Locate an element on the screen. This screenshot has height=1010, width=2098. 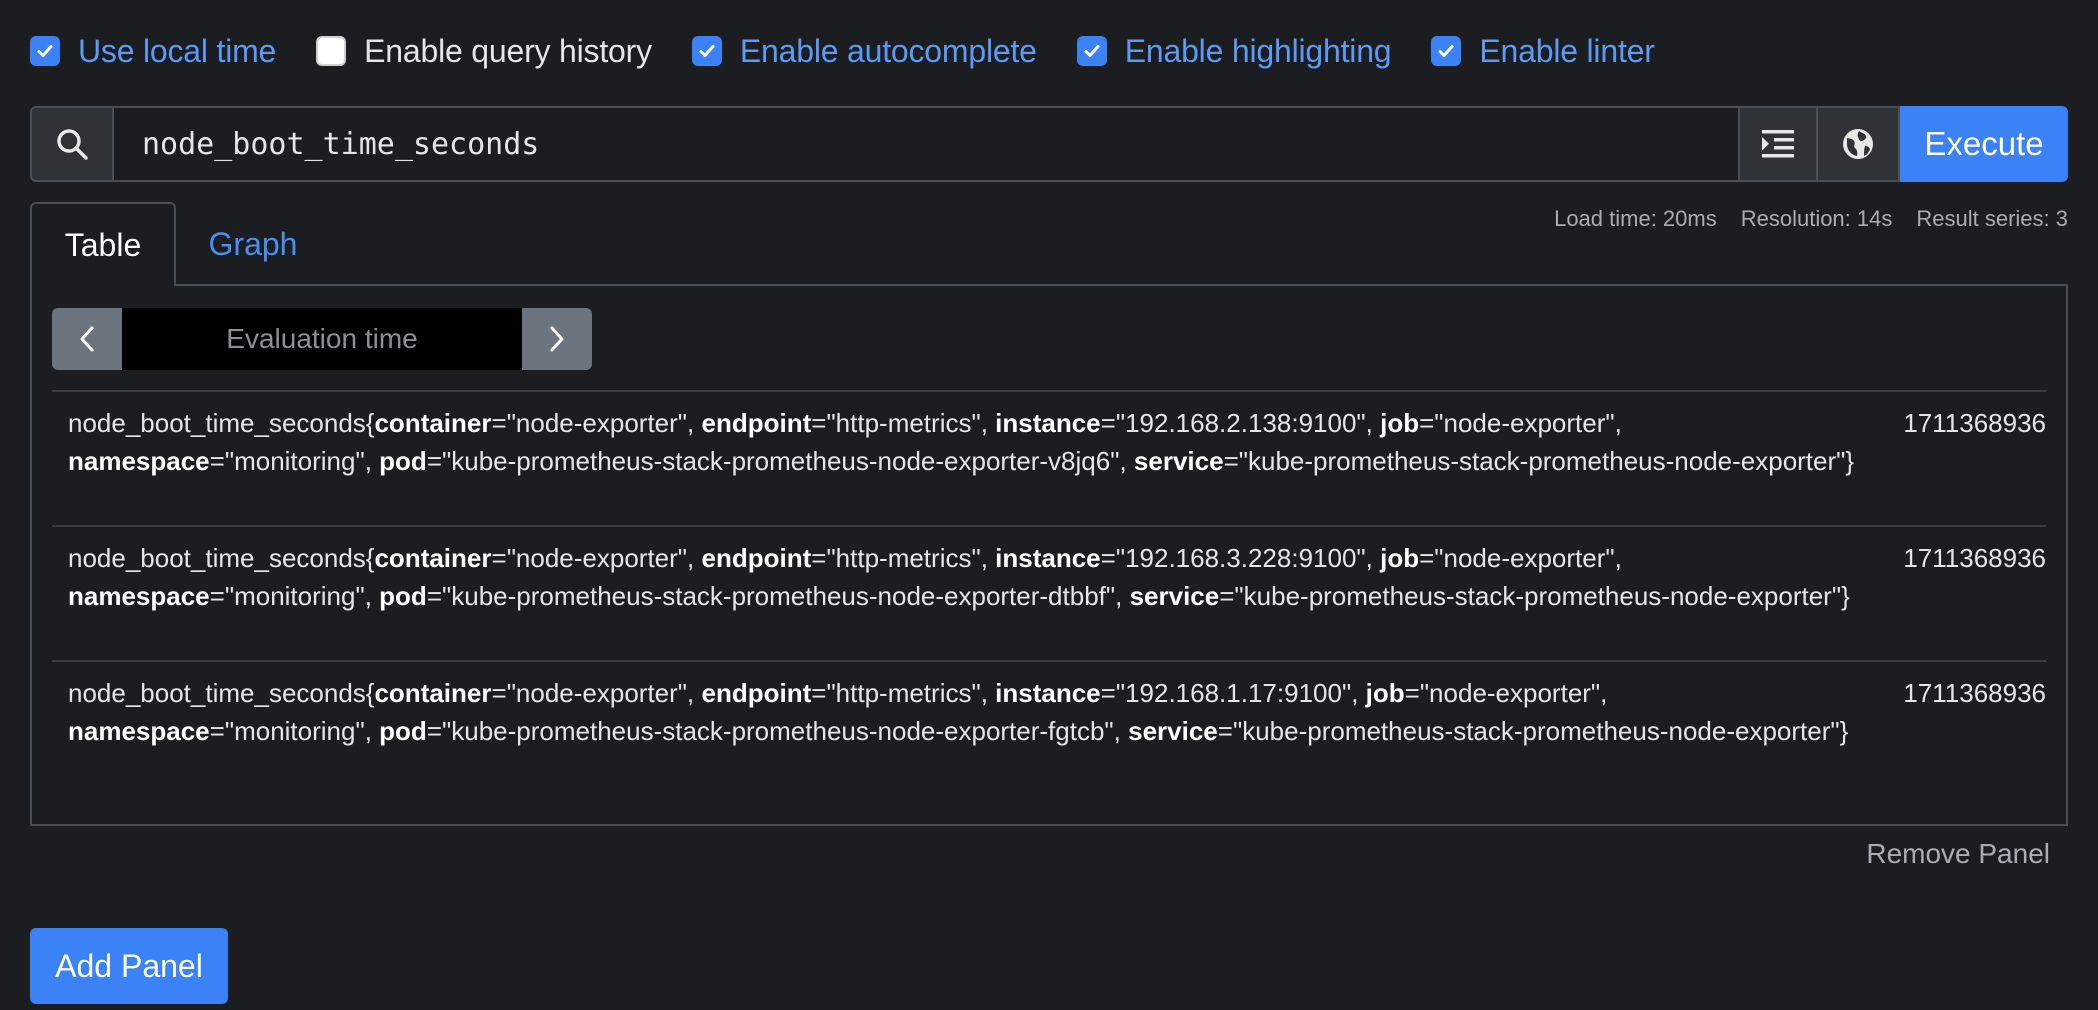
metrics-explorer-button is located at coordinates (1859, 144).